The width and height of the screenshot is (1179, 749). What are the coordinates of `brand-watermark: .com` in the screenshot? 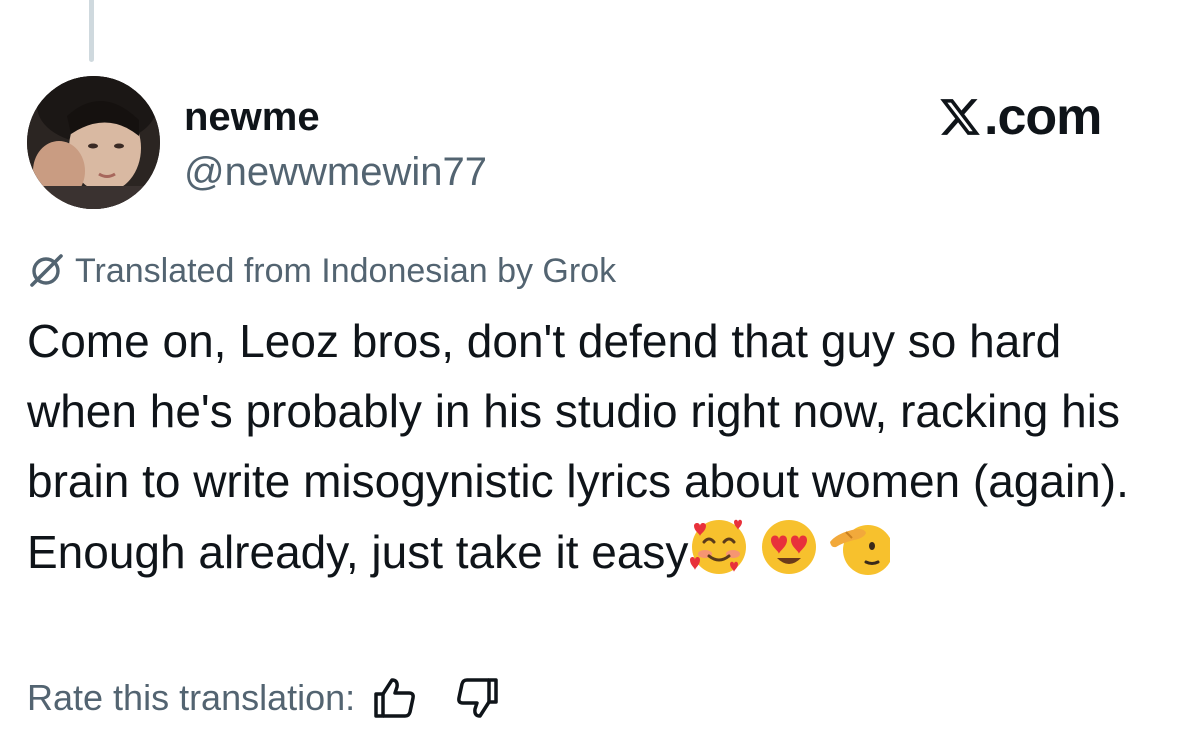 It's located at (1020, 117).